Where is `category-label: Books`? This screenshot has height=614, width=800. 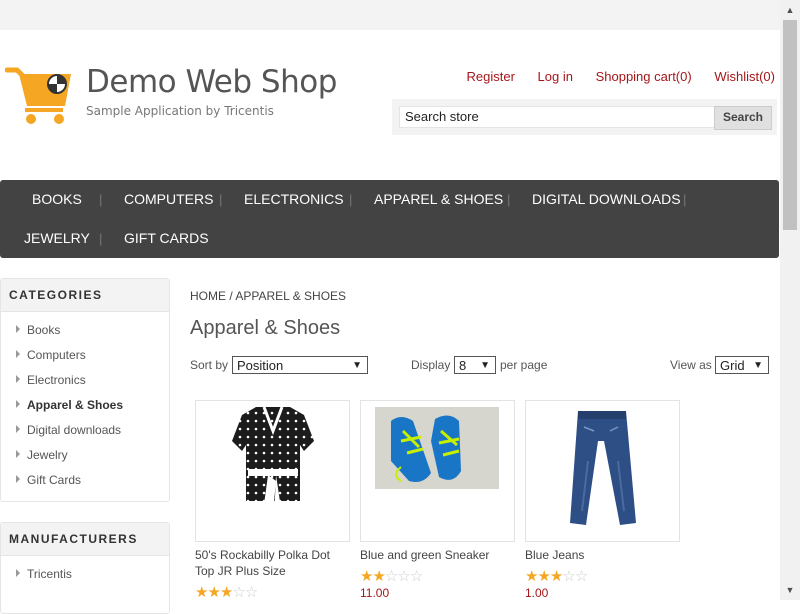
category-label: Books is located at coordinates (43, 330).